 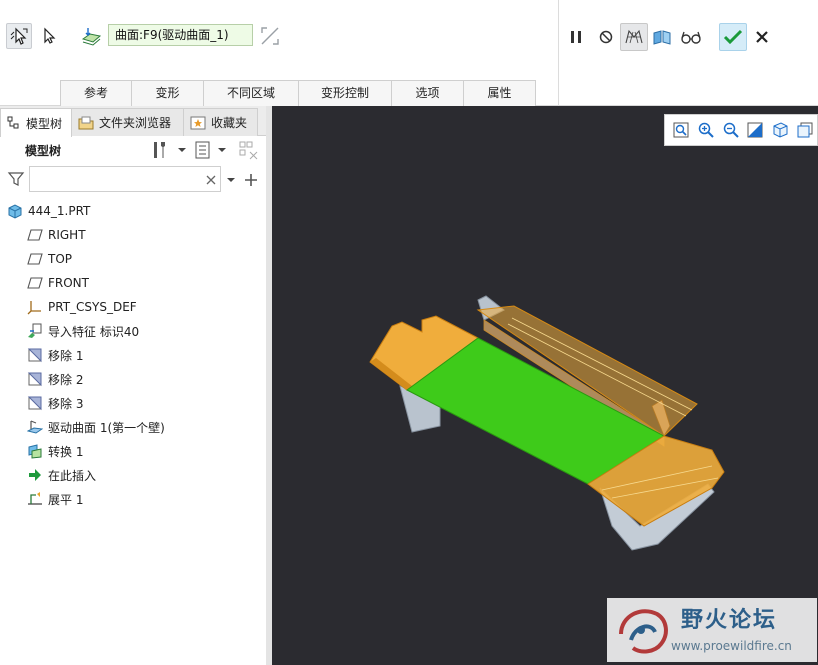 What do you see at coordinates (345, 93) in the screenshot?
I see `tab-deform-control: 变形控制` at bounding box center [345, 93].